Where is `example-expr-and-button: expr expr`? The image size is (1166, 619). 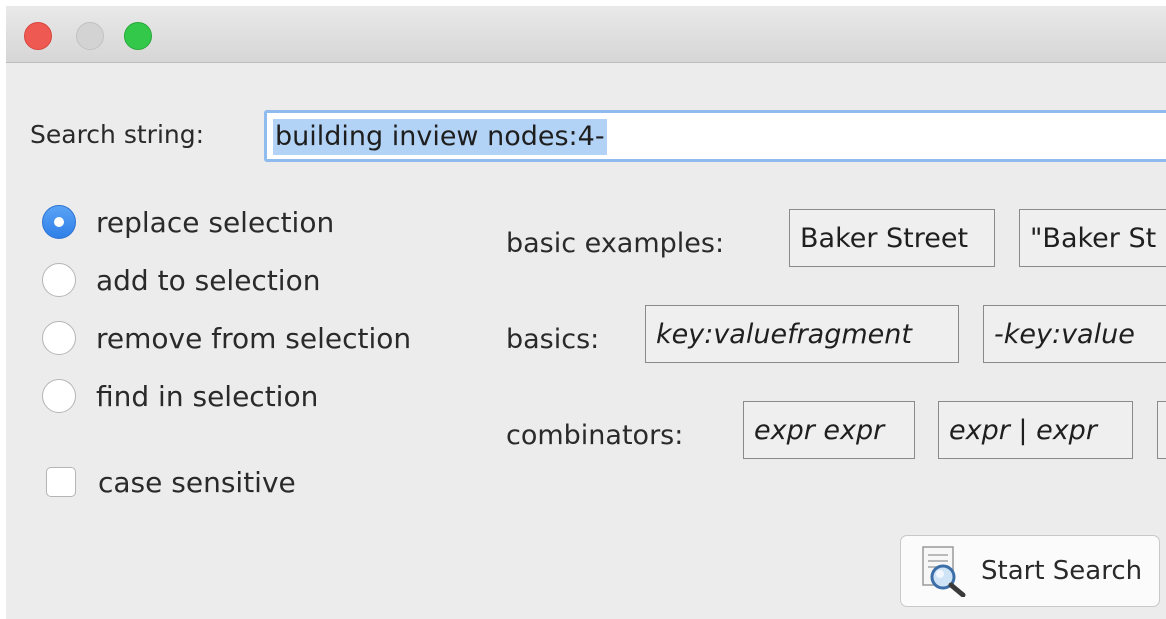 example-expr-and-button: expr expr is located at coordinates (829, 430).